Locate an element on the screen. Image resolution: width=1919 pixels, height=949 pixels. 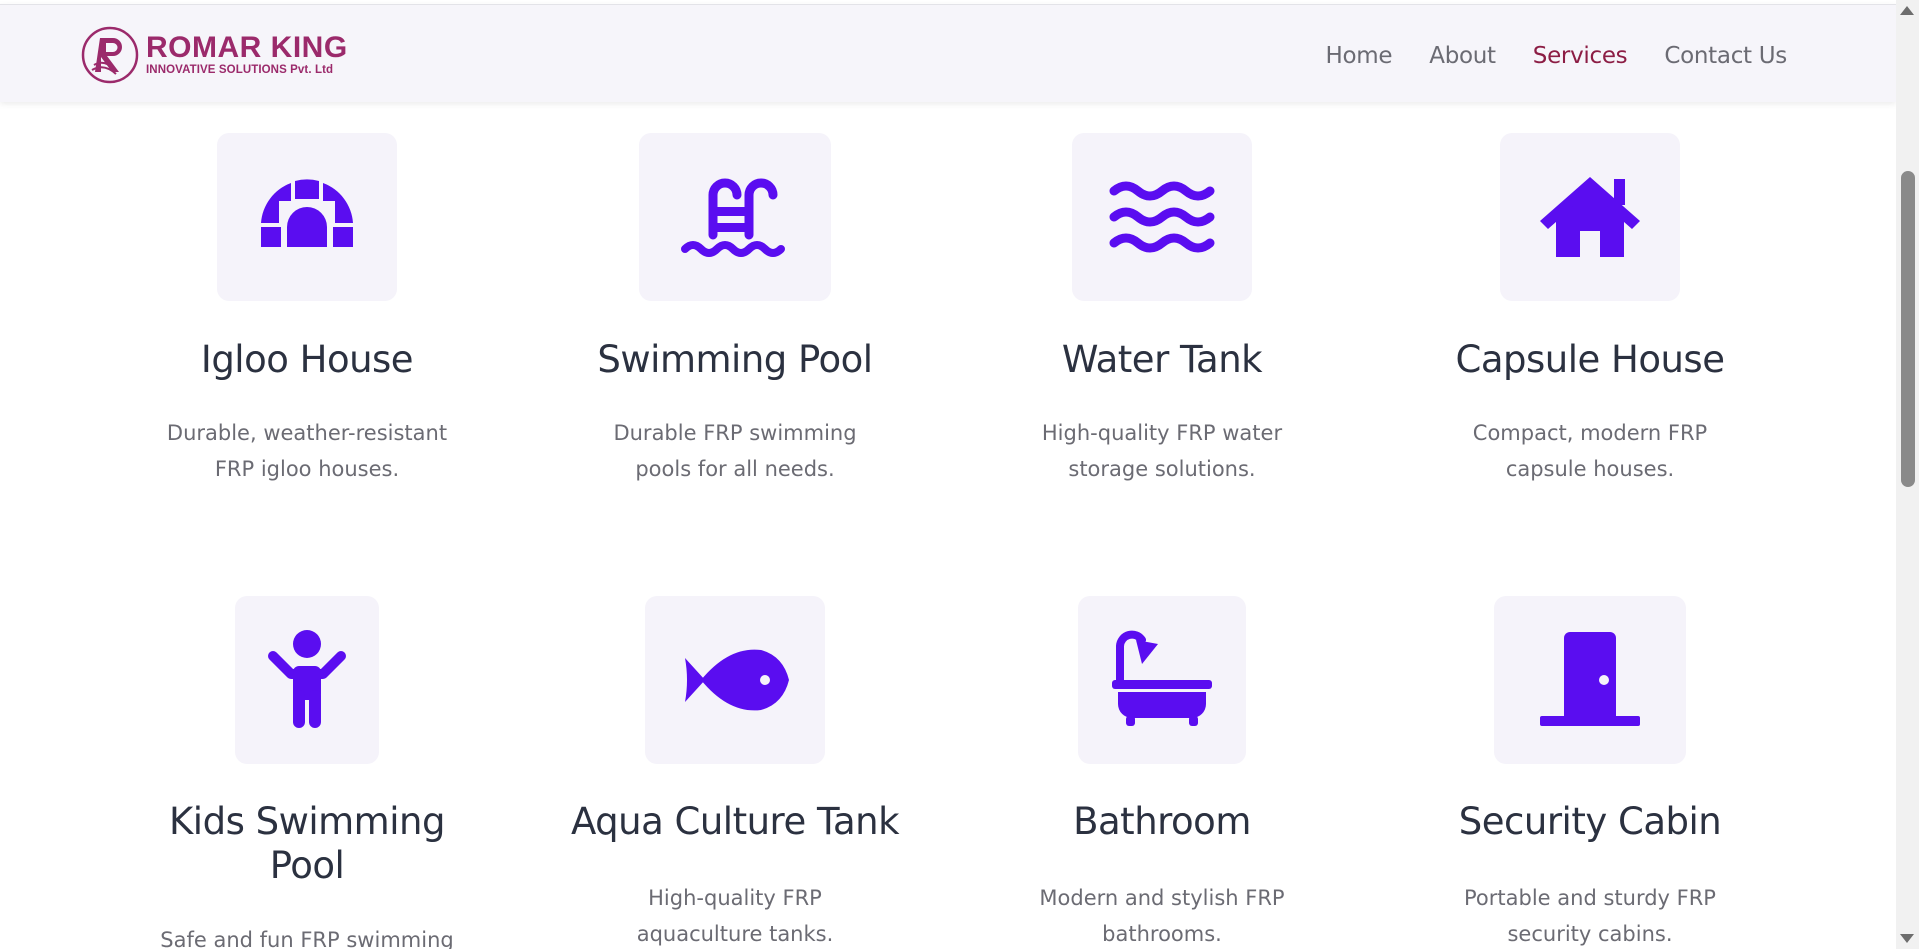
scroll-up-arrow-icon is located at coordinates (1907, 10).